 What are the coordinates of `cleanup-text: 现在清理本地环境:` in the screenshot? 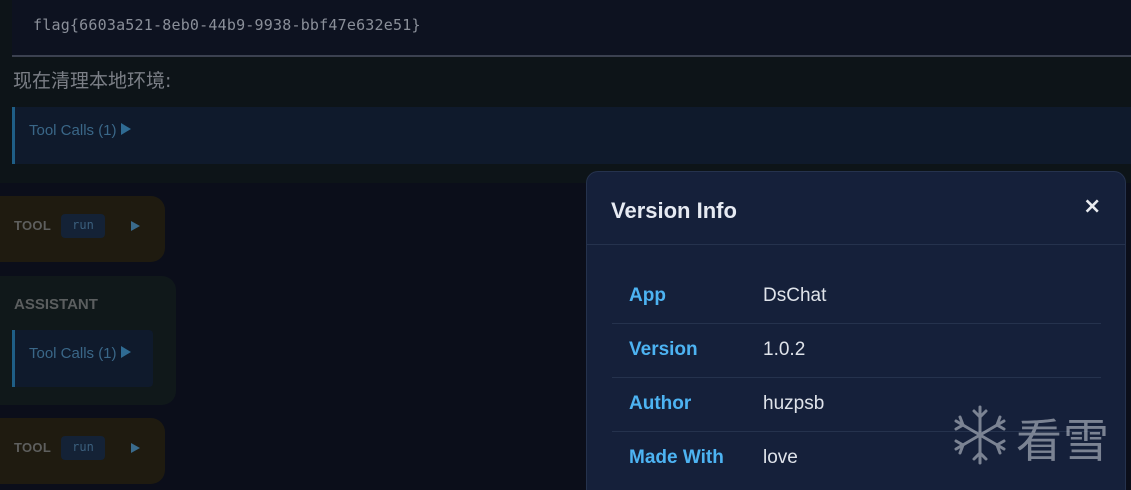 It's located at (92, 81).